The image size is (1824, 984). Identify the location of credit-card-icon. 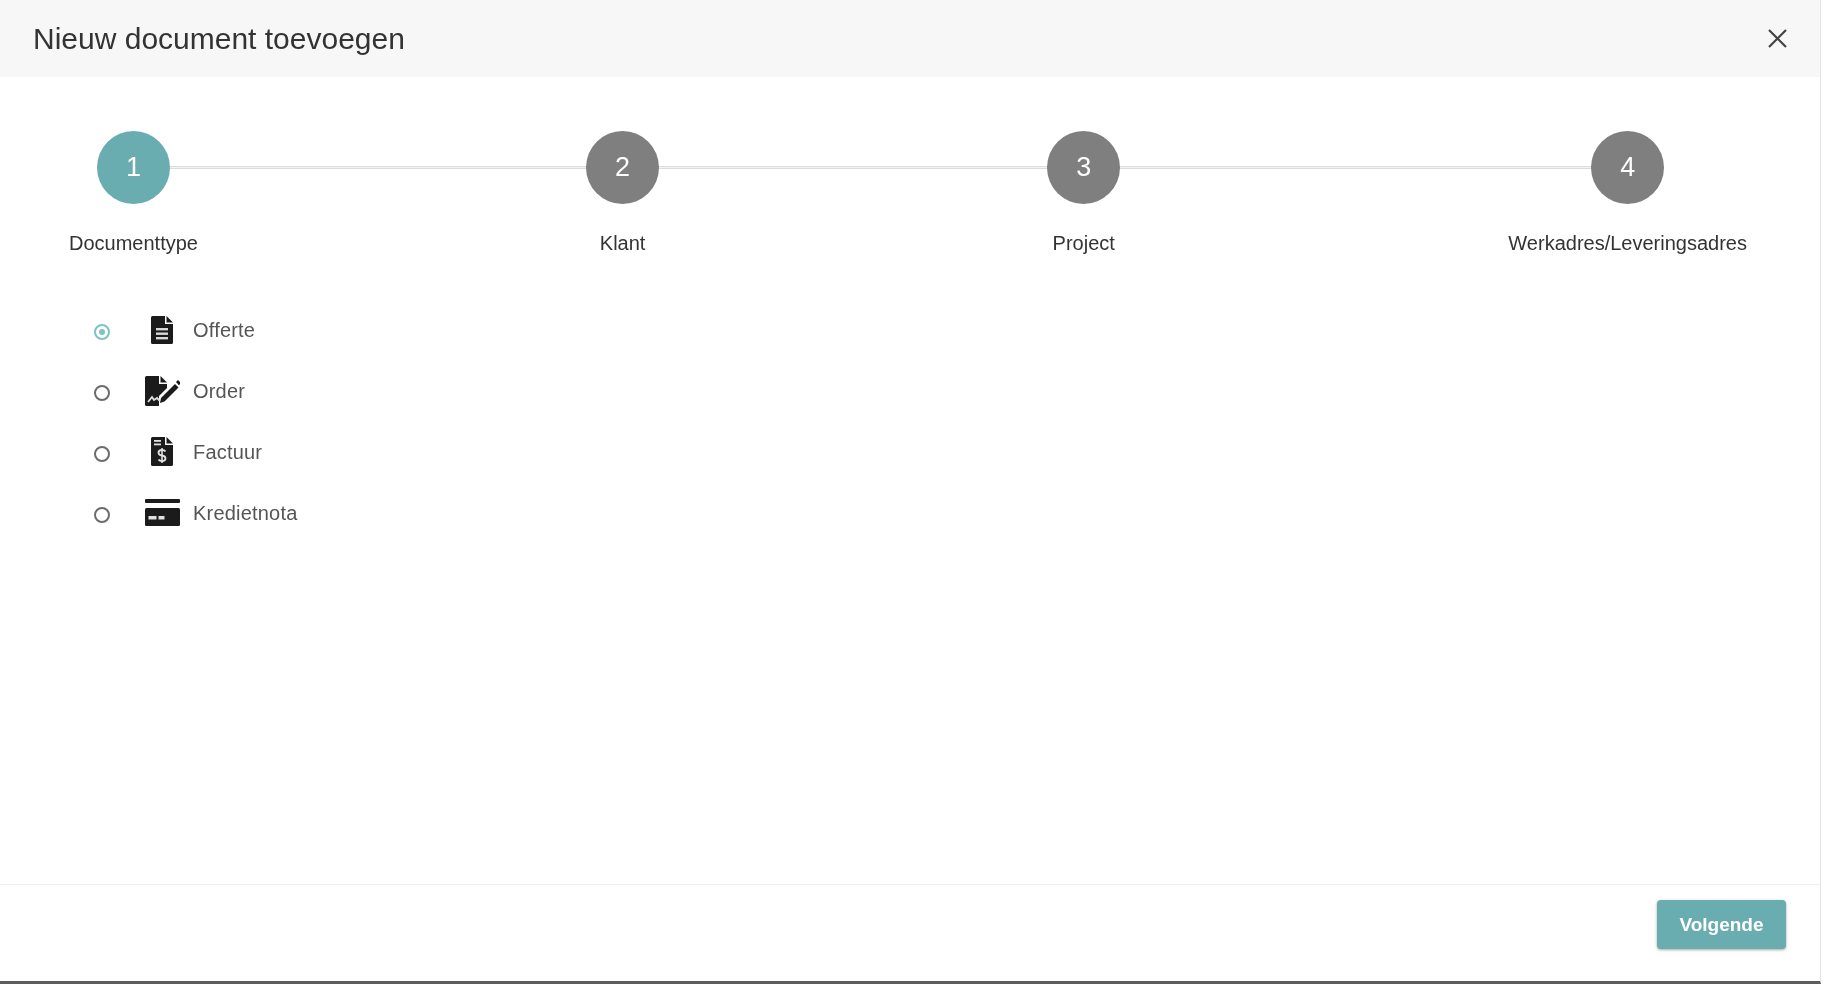
(162, 512).